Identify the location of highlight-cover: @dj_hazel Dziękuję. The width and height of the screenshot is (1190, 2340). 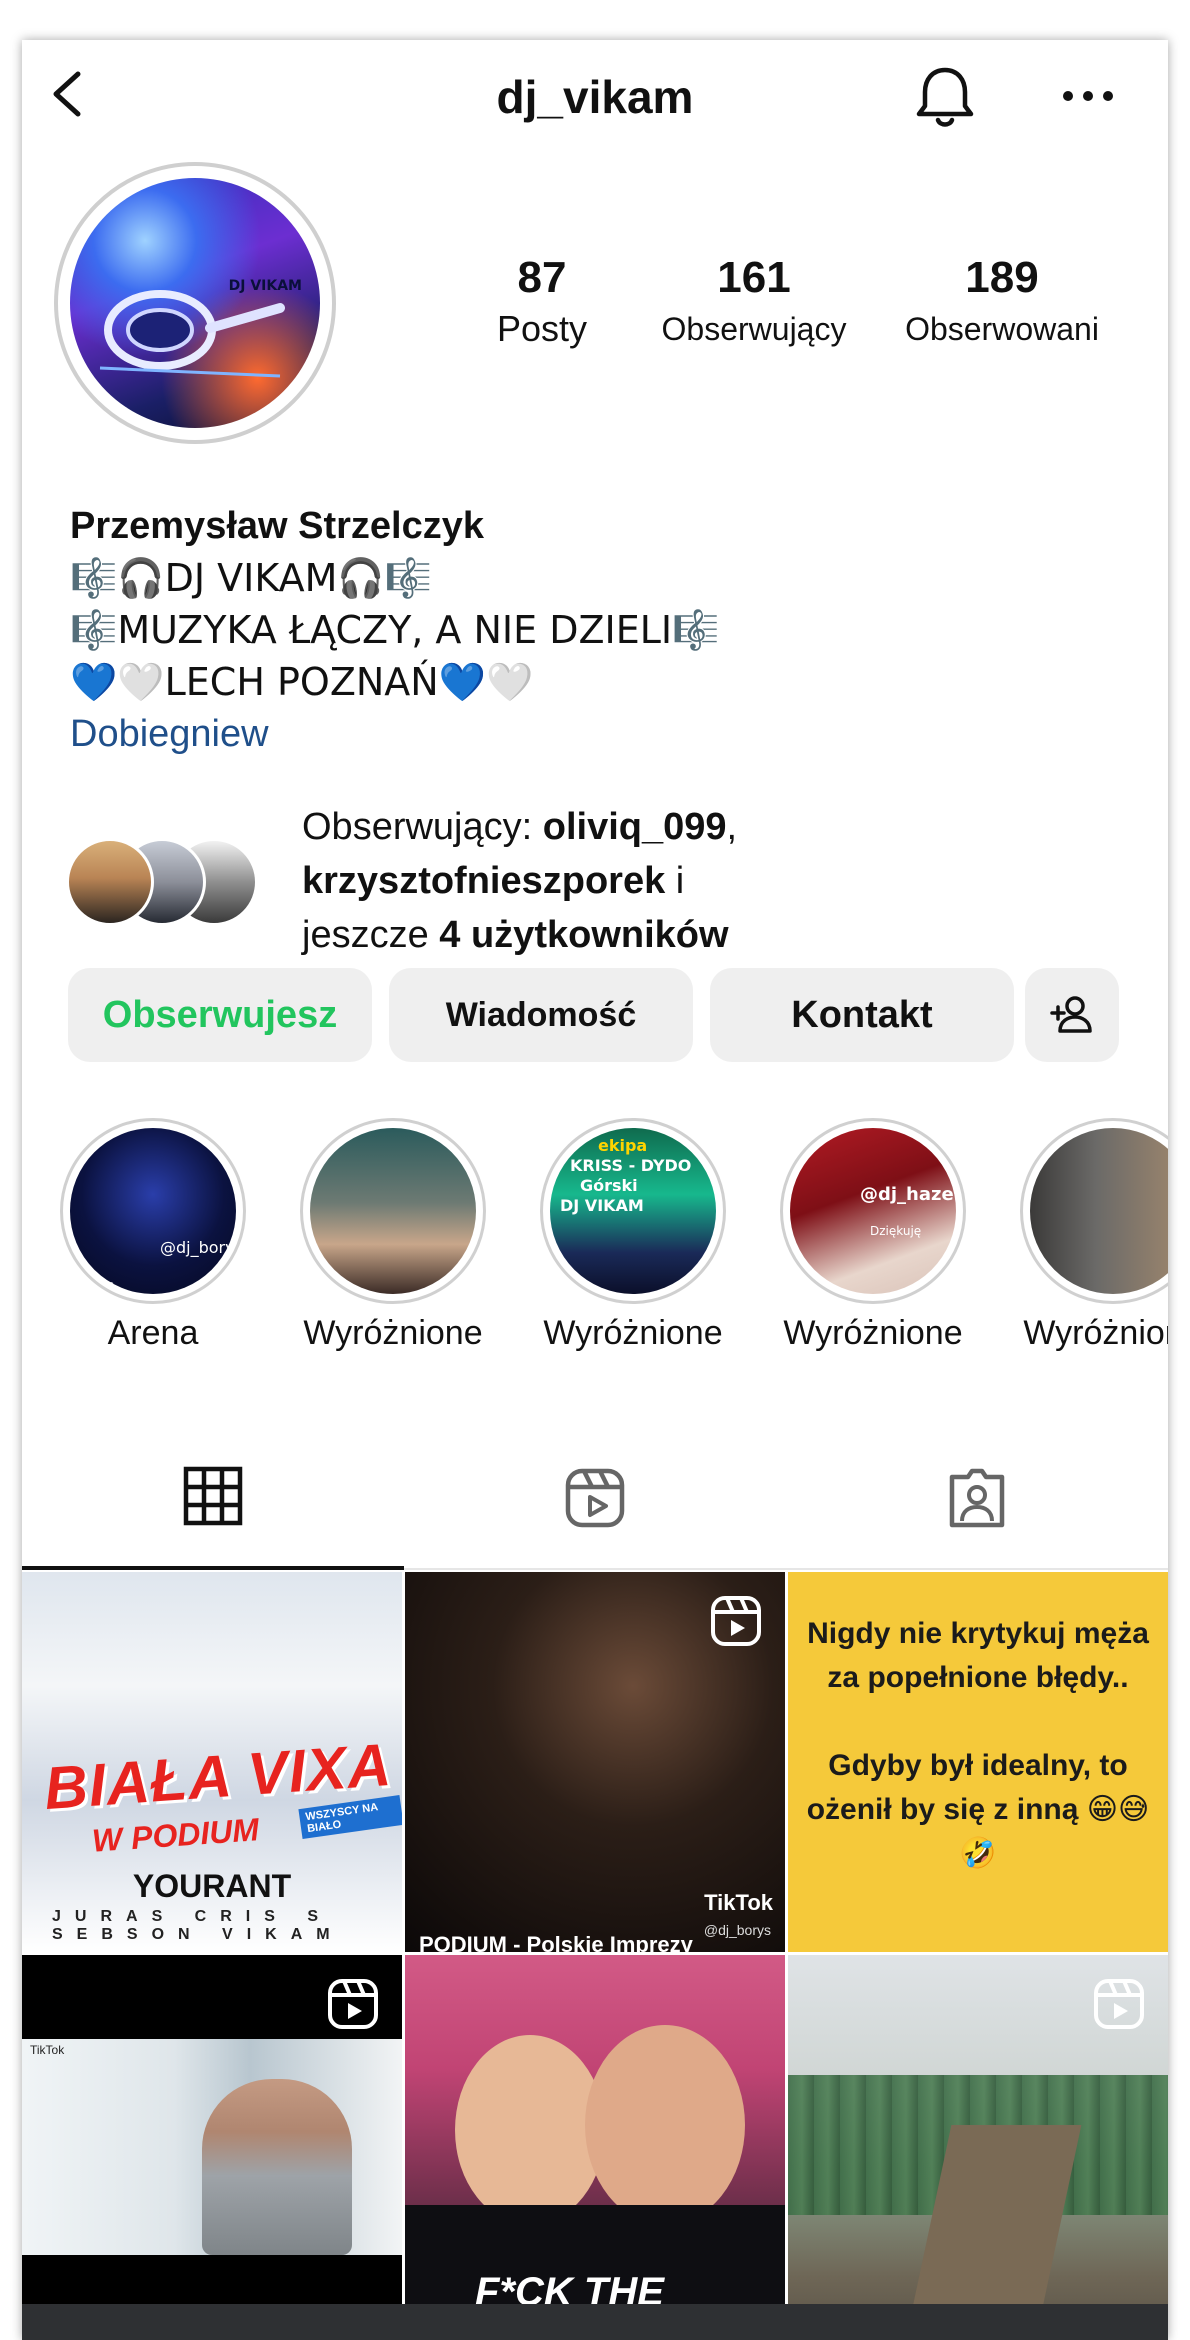
(873, 1211).